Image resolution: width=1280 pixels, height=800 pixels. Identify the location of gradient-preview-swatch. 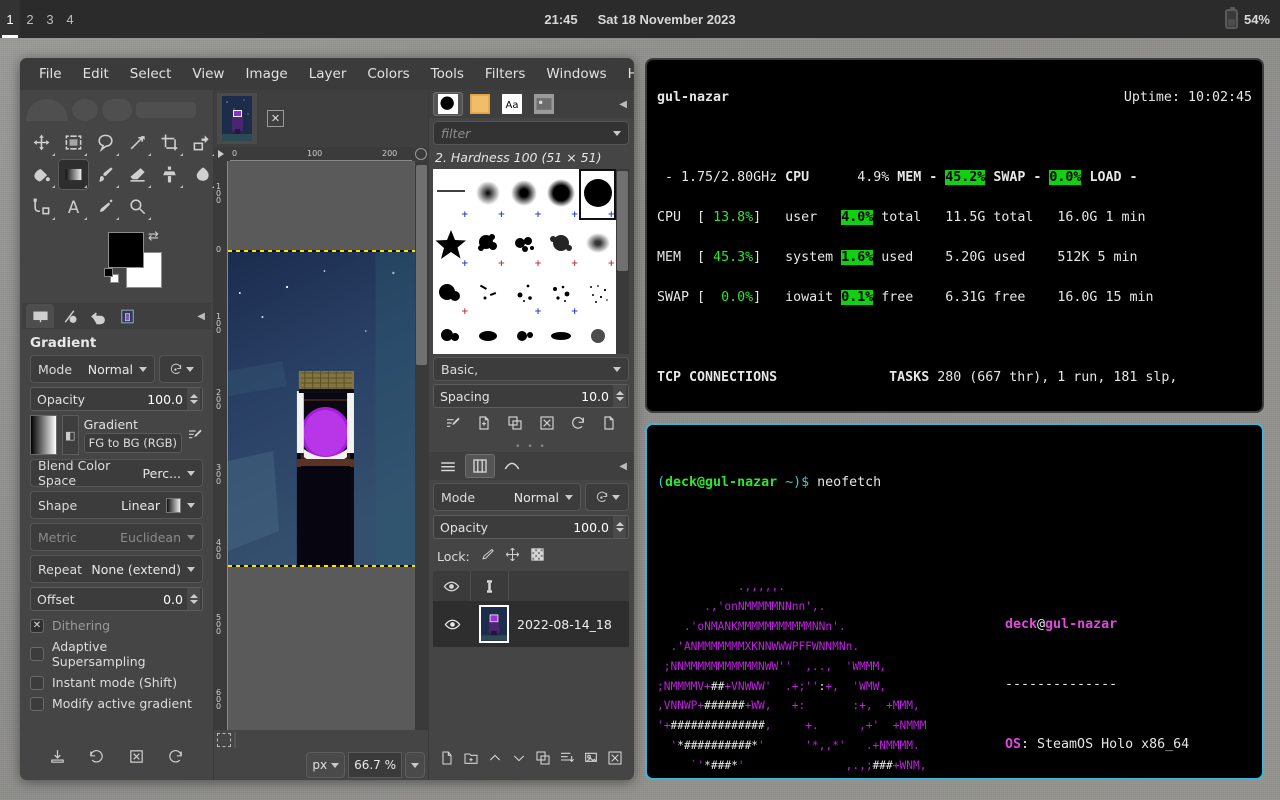
(43, 435).